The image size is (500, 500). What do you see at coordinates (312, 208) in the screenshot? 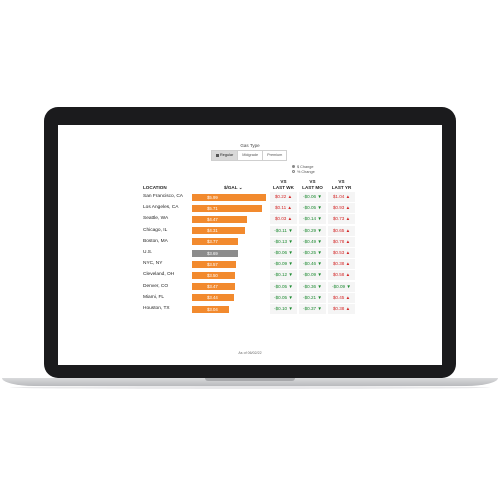
I see `change-vs-last-mo: -$0.05 ▼` at bounding box center [312, 208].